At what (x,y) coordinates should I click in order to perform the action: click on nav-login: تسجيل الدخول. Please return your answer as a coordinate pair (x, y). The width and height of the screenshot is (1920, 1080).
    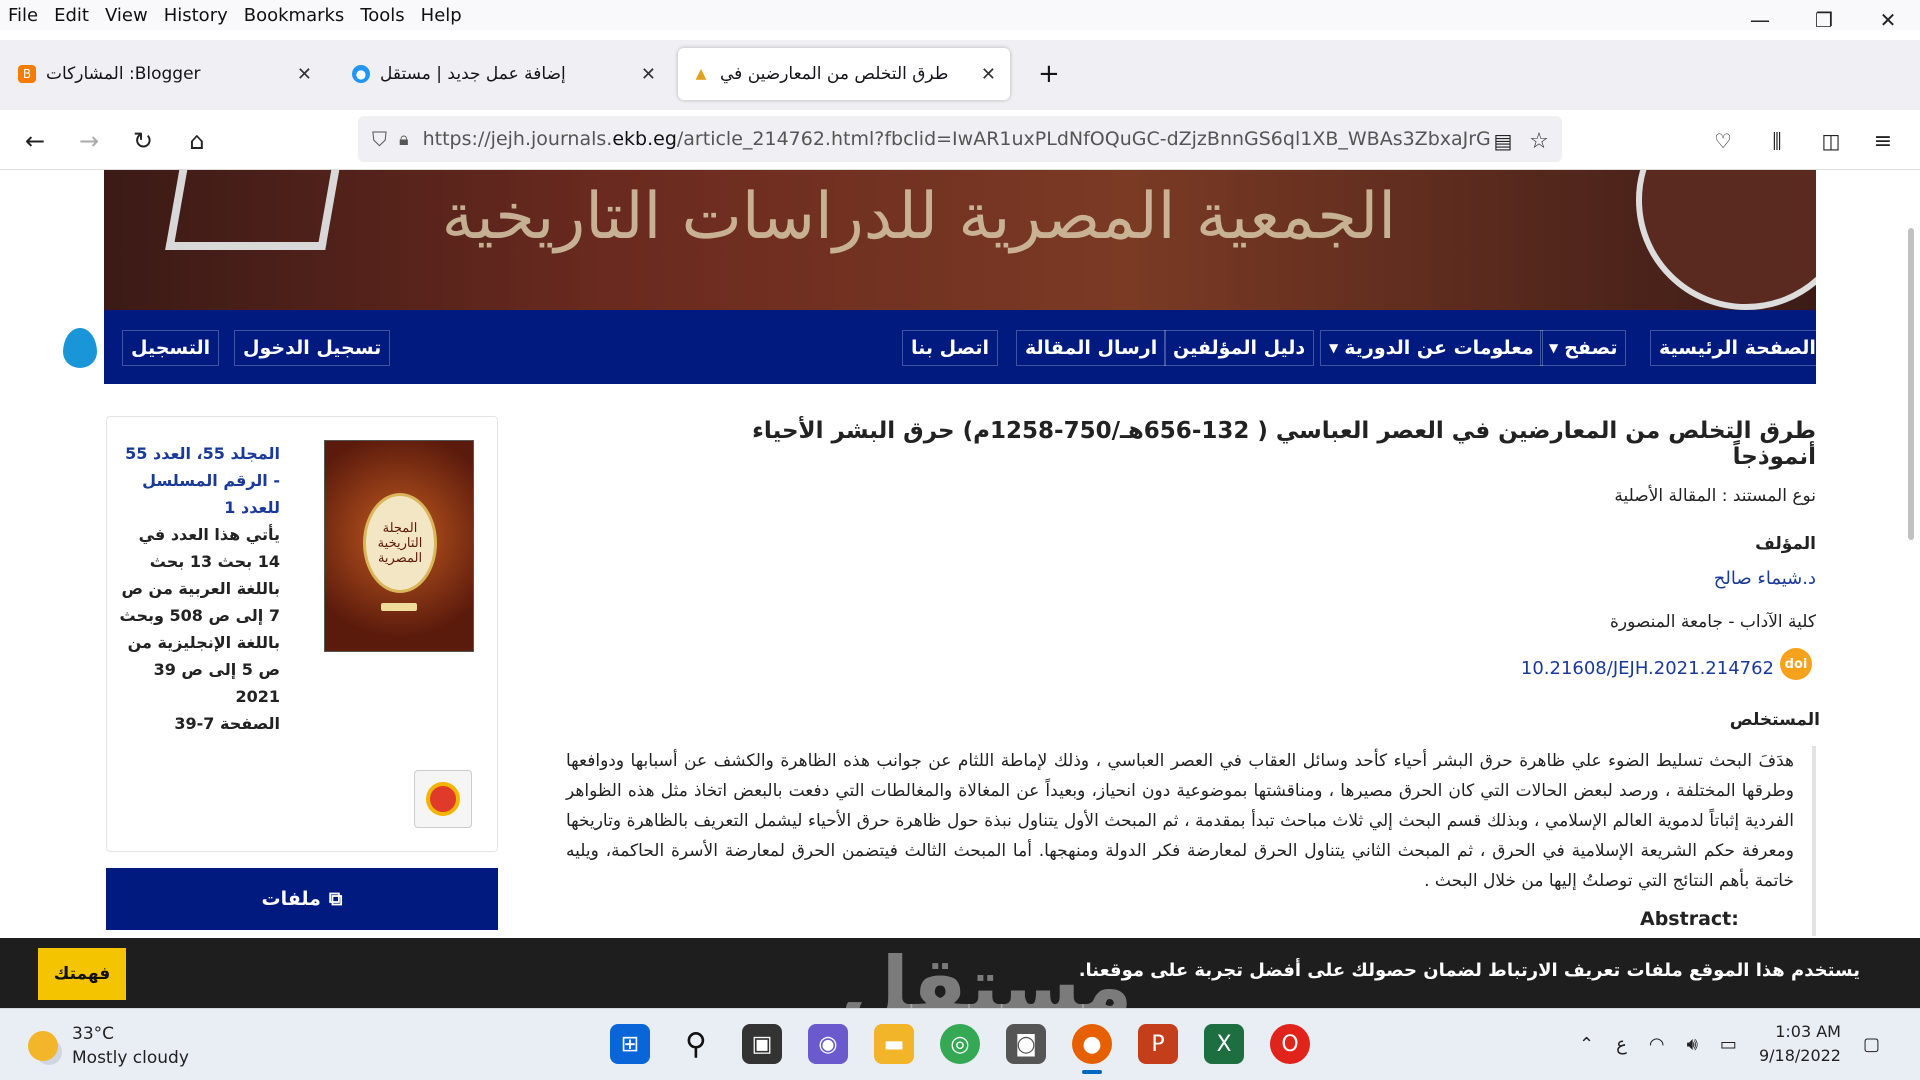
    Looking at the image, I should click on (312, 348).